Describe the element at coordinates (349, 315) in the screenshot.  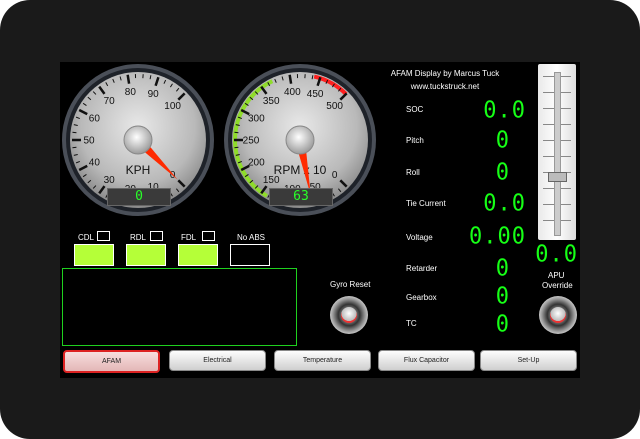
I see `gyro-reset-button` at that location.